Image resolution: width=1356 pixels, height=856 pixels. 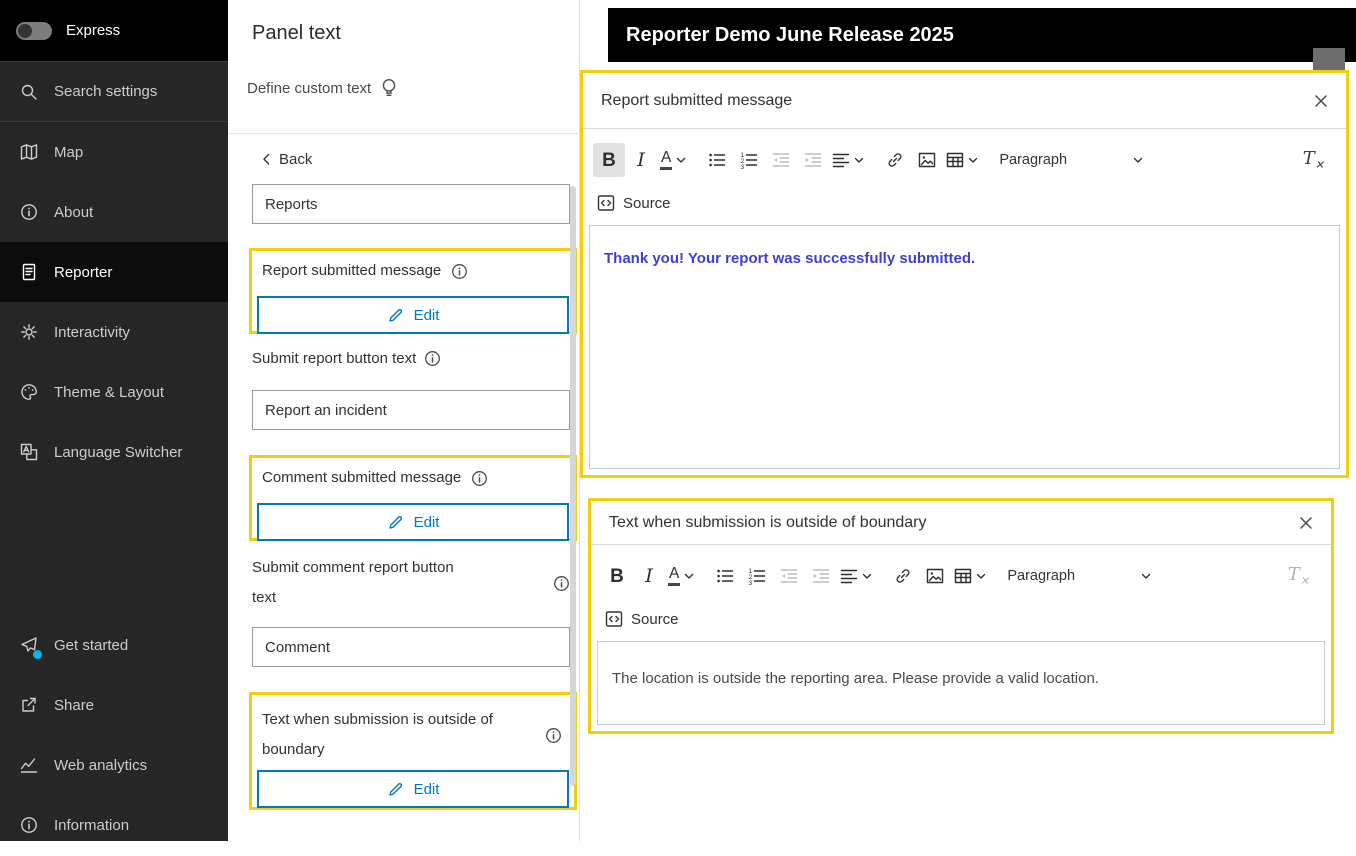 What do you see at coordinates (309, 88) in the screenshot?
I see `panel-subtitle: Define custom text` at bounding box center [309, 88].